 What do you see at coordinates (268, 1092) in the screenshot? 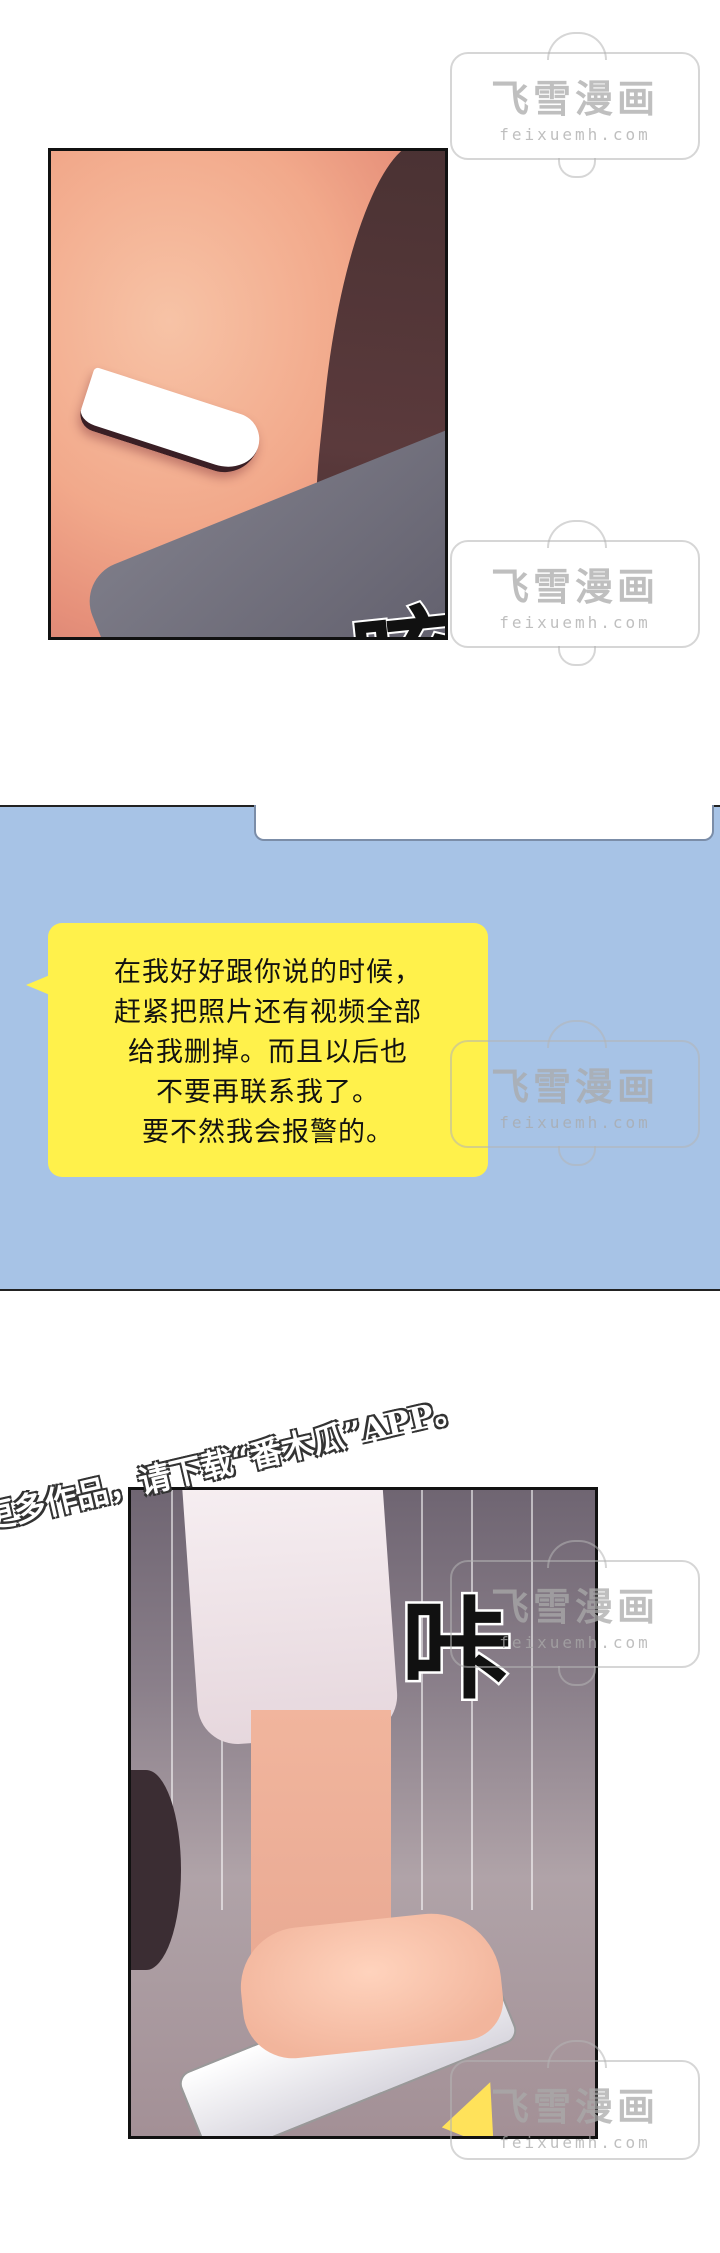
I see `message-line: 不要再联系我了。` at bounding box center [268, 1092].